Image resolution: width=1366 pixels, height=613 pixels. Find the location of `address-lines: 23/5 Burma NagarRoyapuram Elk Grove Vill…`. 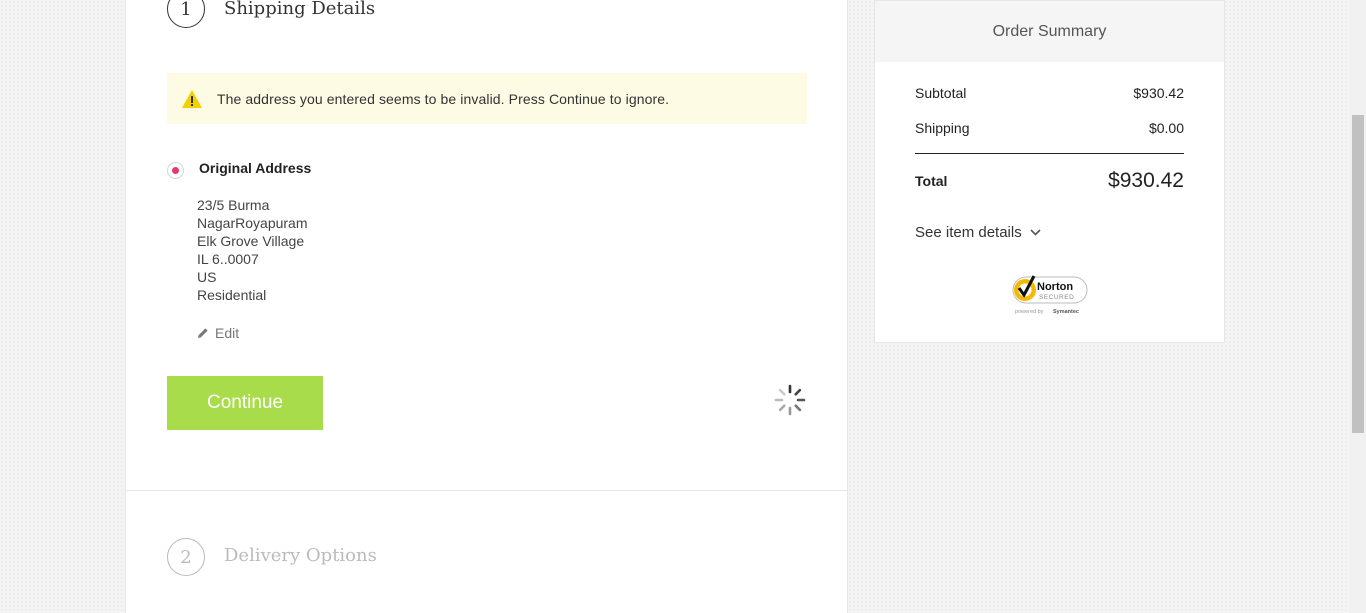

address-lines: 23/5 Burma NagarRoyapuram Elk Grove Vill… is located at coordinates (252, 250).